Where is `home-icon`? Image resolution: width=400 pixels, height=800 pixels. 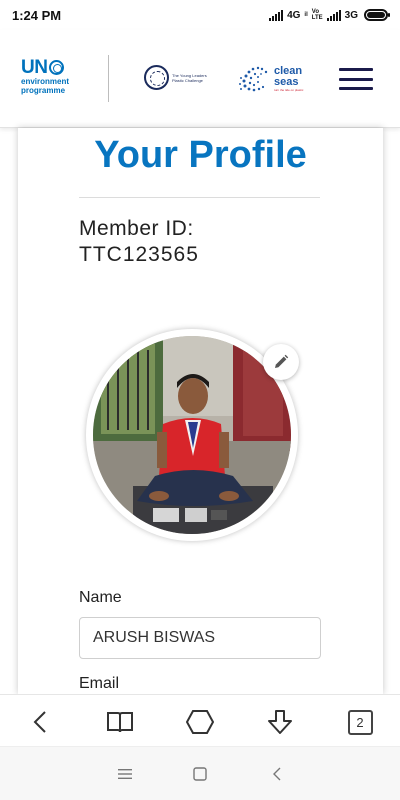
home-icon is located at coordinates (200, 722).